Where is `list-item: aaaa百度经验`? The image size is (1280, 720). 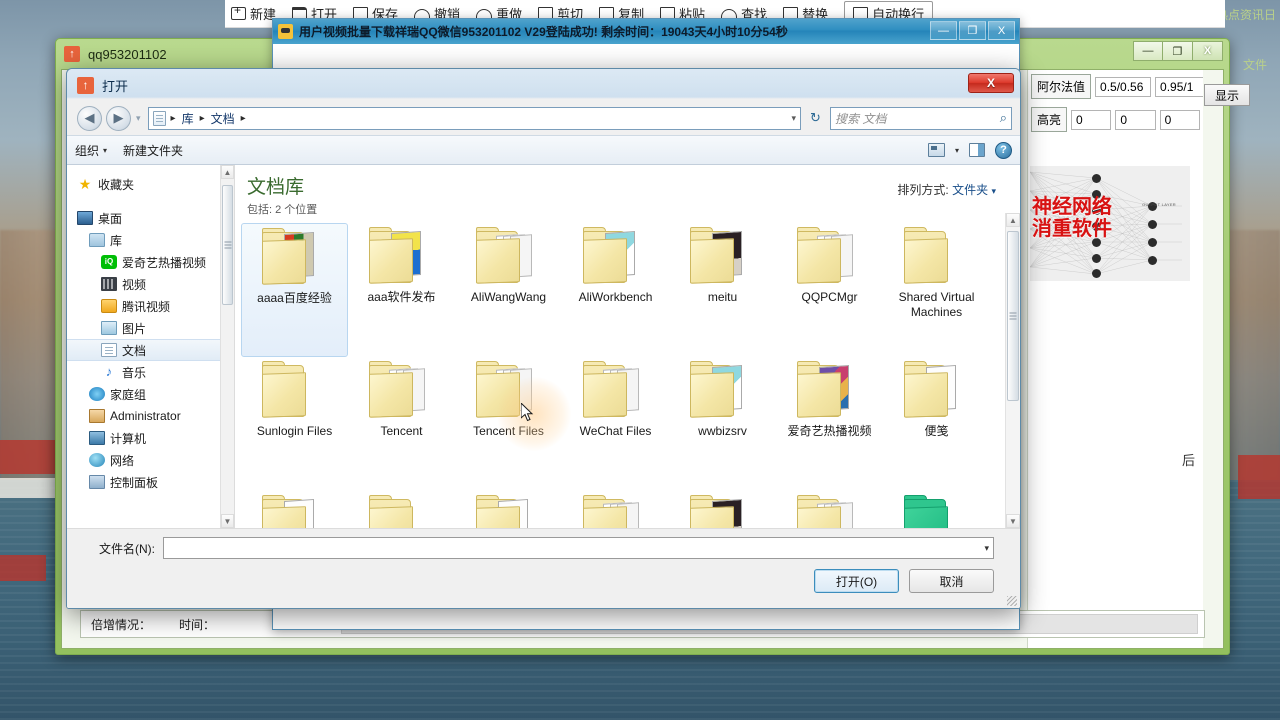
list-item: aaaa百度经验 is located at coordinates (294, 290).